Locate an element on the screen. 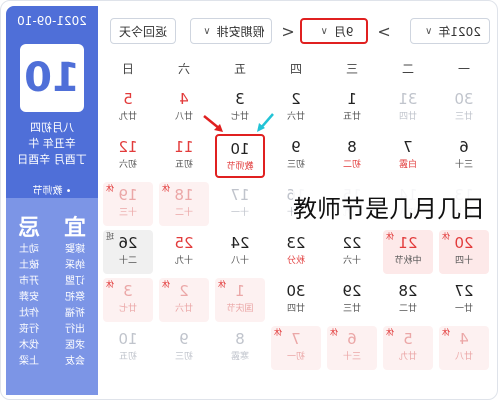 The image size is (498, 400). day-cell: 2 廿六 is located at coordinates (296, 108).